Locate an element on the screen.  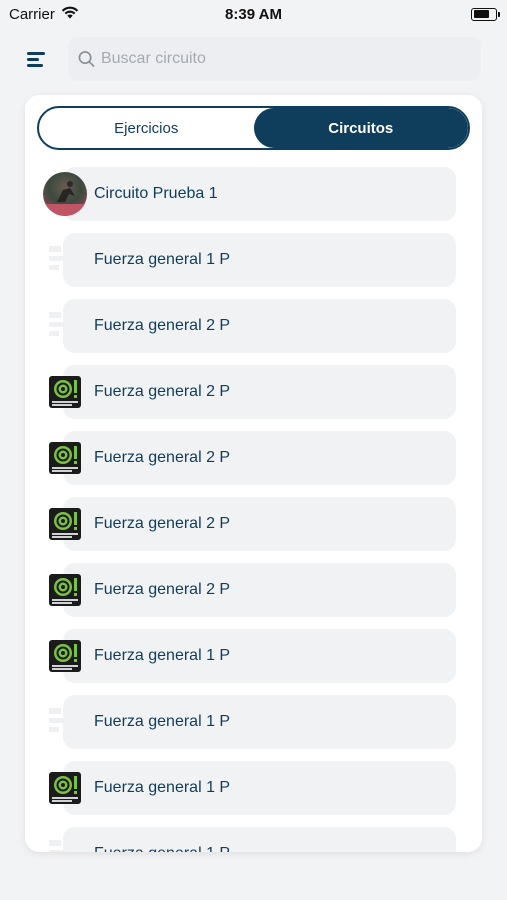
status-bar: Carrier 8:39 AM is located at coordinates (253, 14).